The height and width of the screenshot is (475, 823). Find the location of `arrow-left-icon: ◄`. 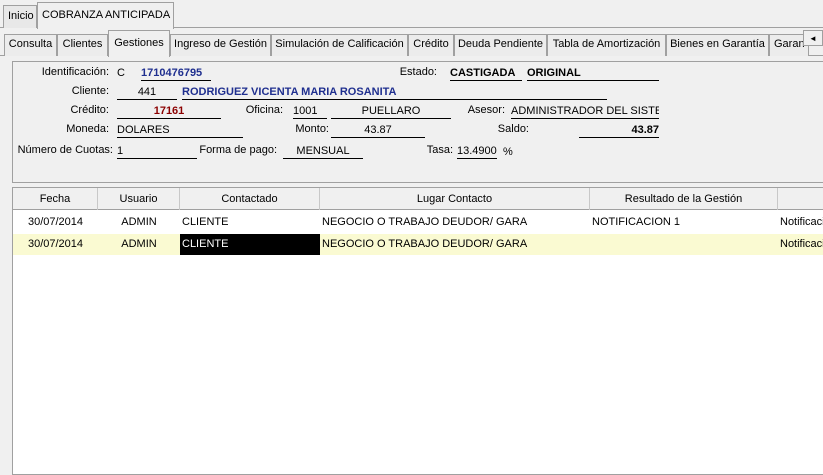

arrow-left-icon: ◄ is located at coordinates (813, 38).